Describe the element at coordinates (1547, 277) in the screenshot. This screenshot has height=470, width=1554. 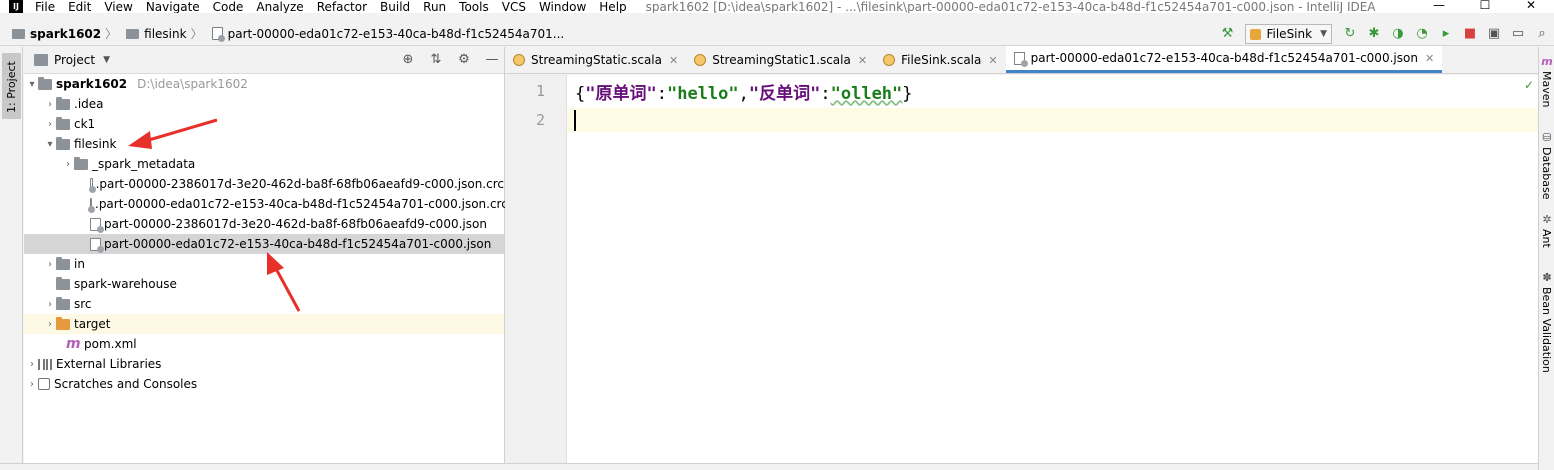
I see `bean-validation-icon: ✽` at that location.